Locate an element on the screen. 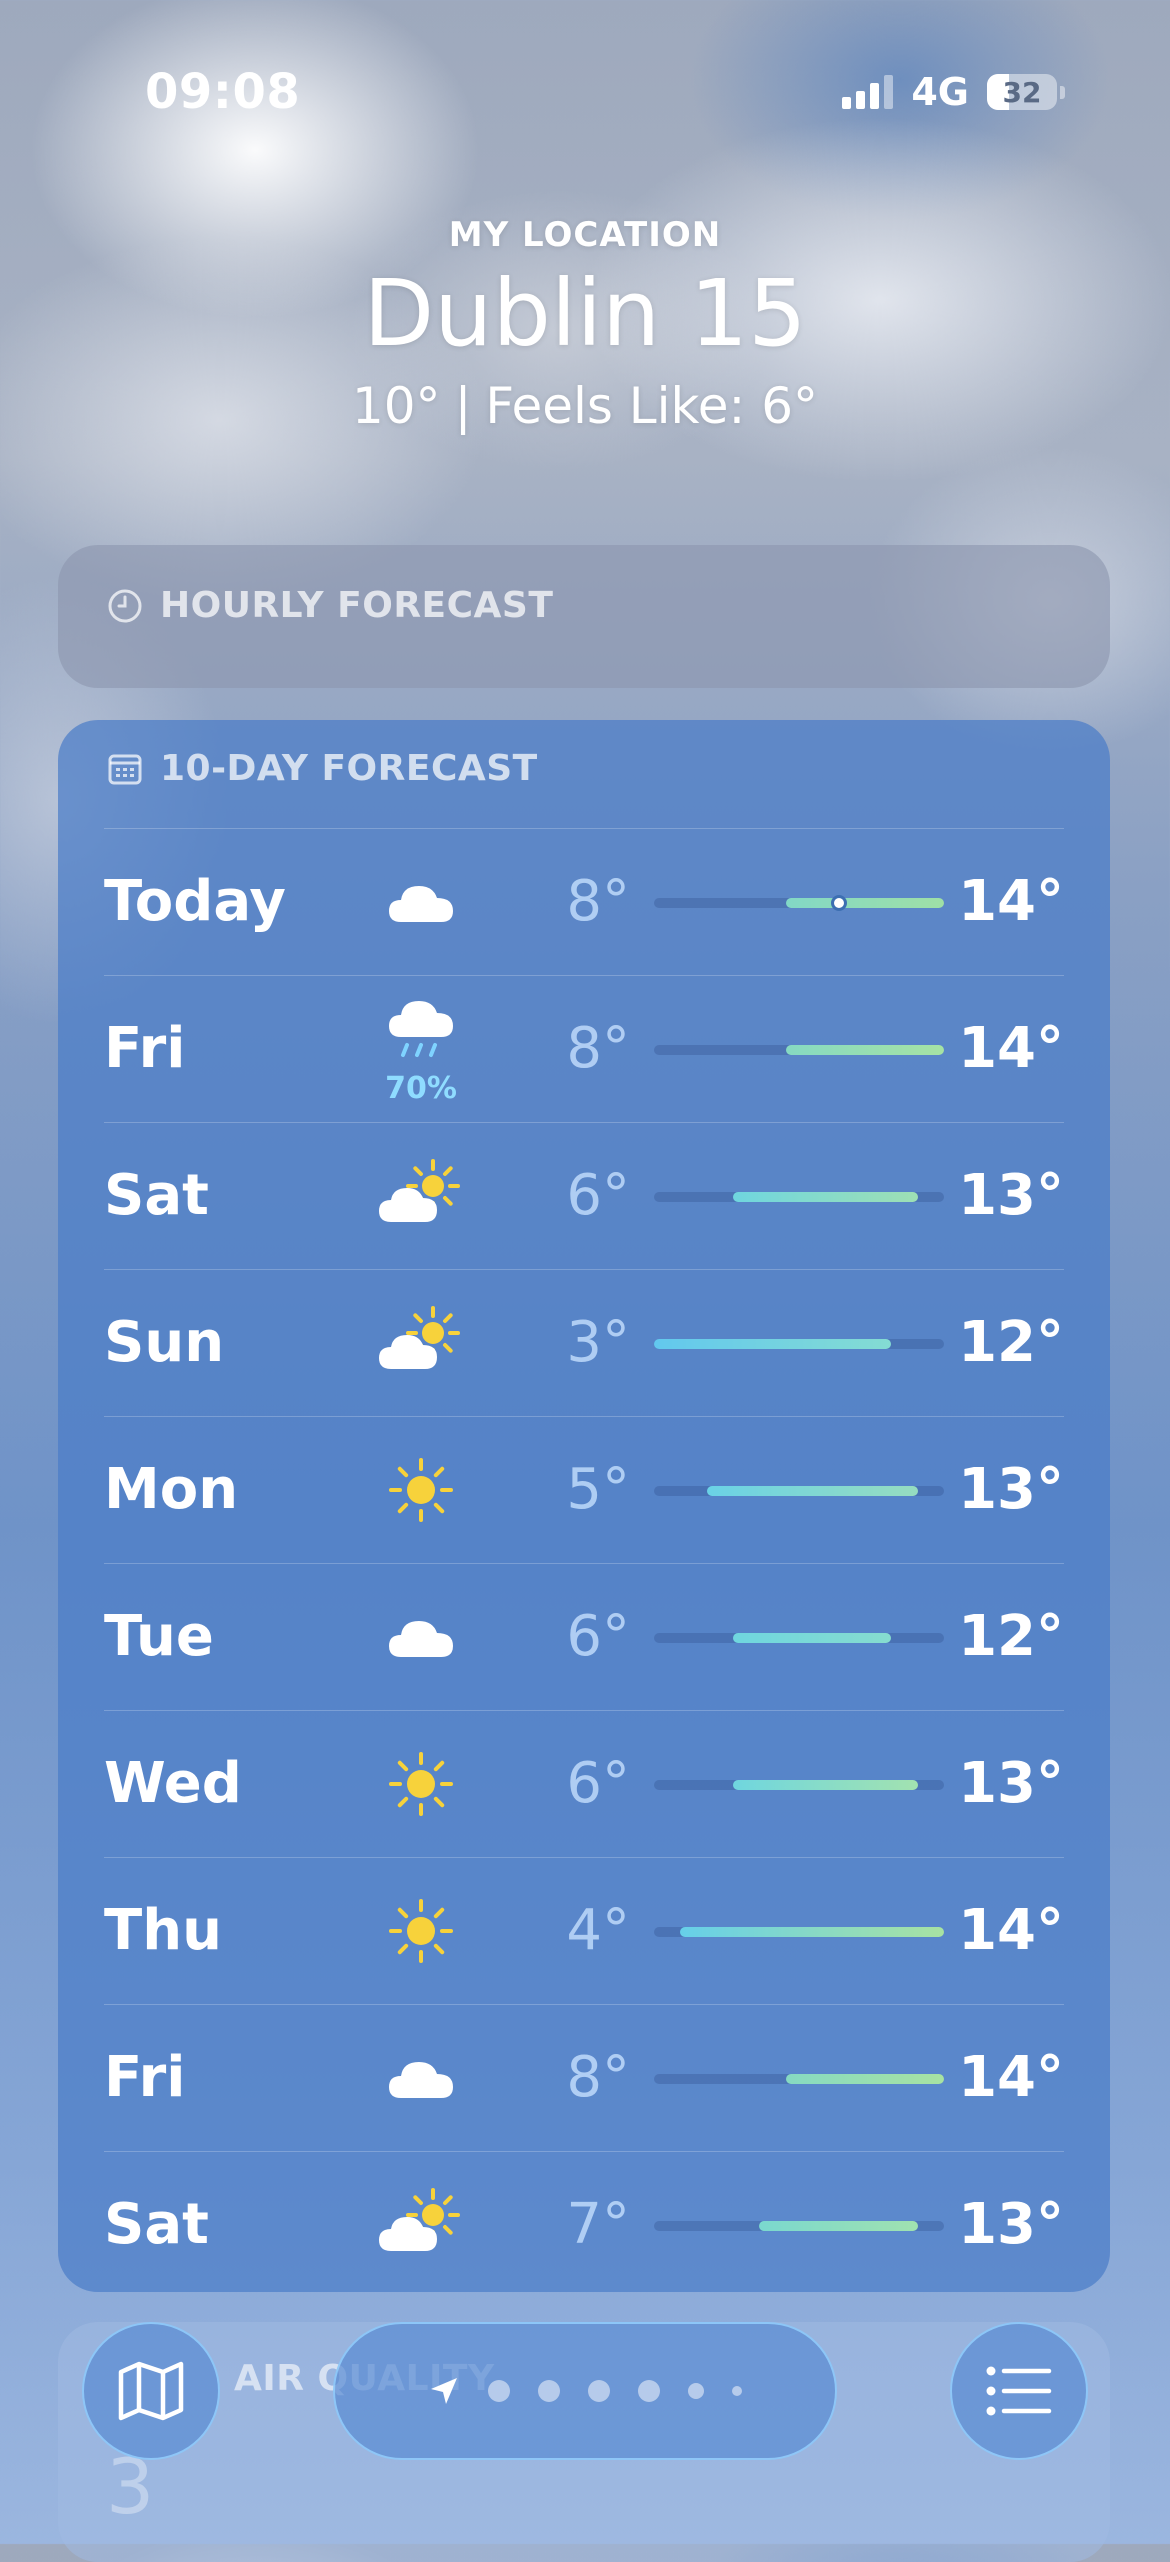 The width and height of the screenshot is (1170, 2562). low-temperature: 3° is located at coordinates (598, 1342).